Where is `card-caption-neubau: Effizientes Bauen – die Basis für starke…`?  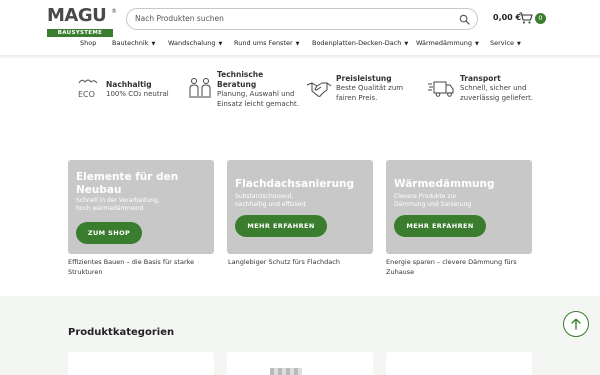 card-caption-neubau: Effizientes Bauen – die Basis für starke… is located at coordinates (143, 267).